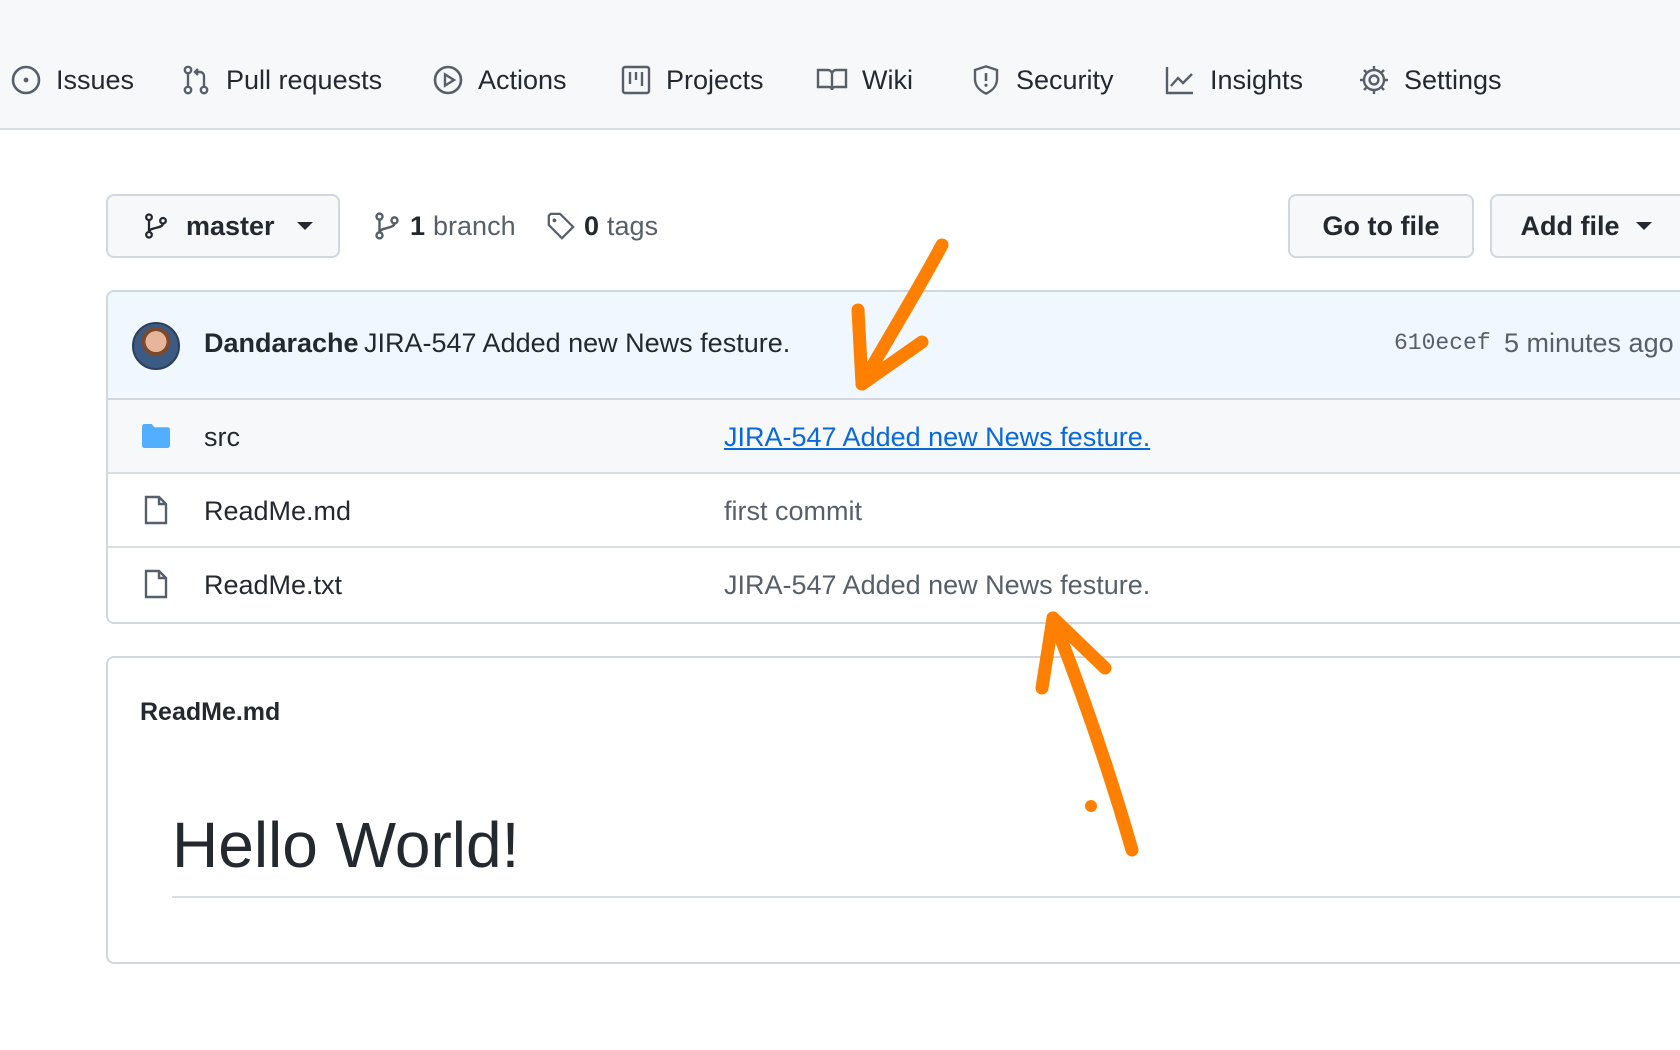  I want to click on file-commit-message: first commit, so click(793, 511).